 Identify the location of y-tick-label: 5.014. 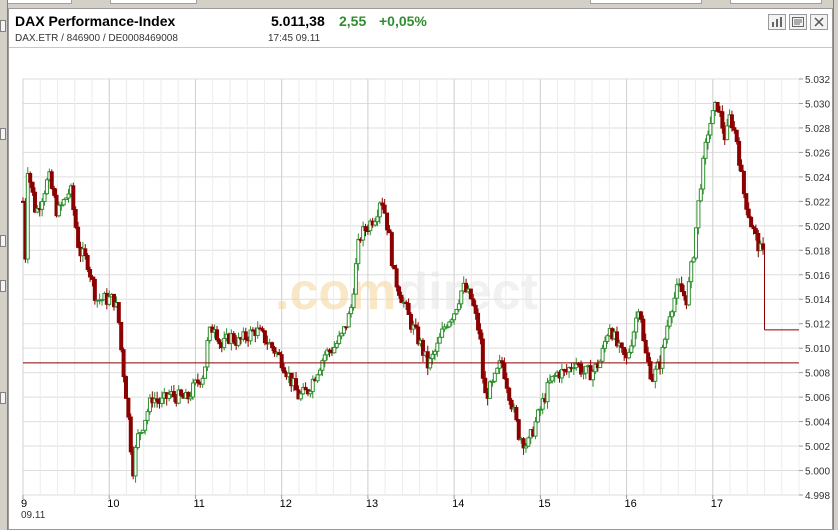
(817, 300).